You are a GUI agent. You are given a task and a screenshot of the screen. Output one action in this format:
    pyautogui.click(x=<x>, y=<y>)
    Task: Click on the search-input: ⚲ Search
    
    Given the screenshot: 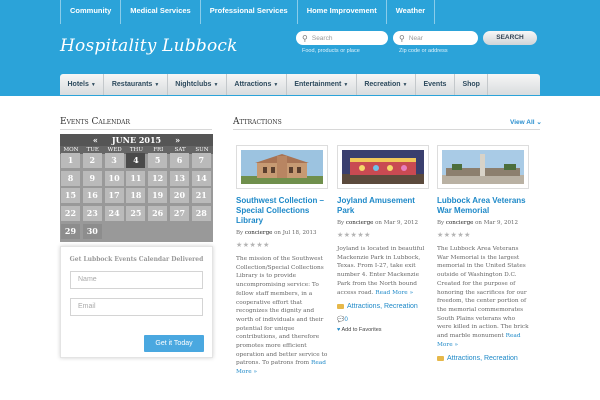 What is the action you would take?
    pyautogui.click(x=342, y=38)
    